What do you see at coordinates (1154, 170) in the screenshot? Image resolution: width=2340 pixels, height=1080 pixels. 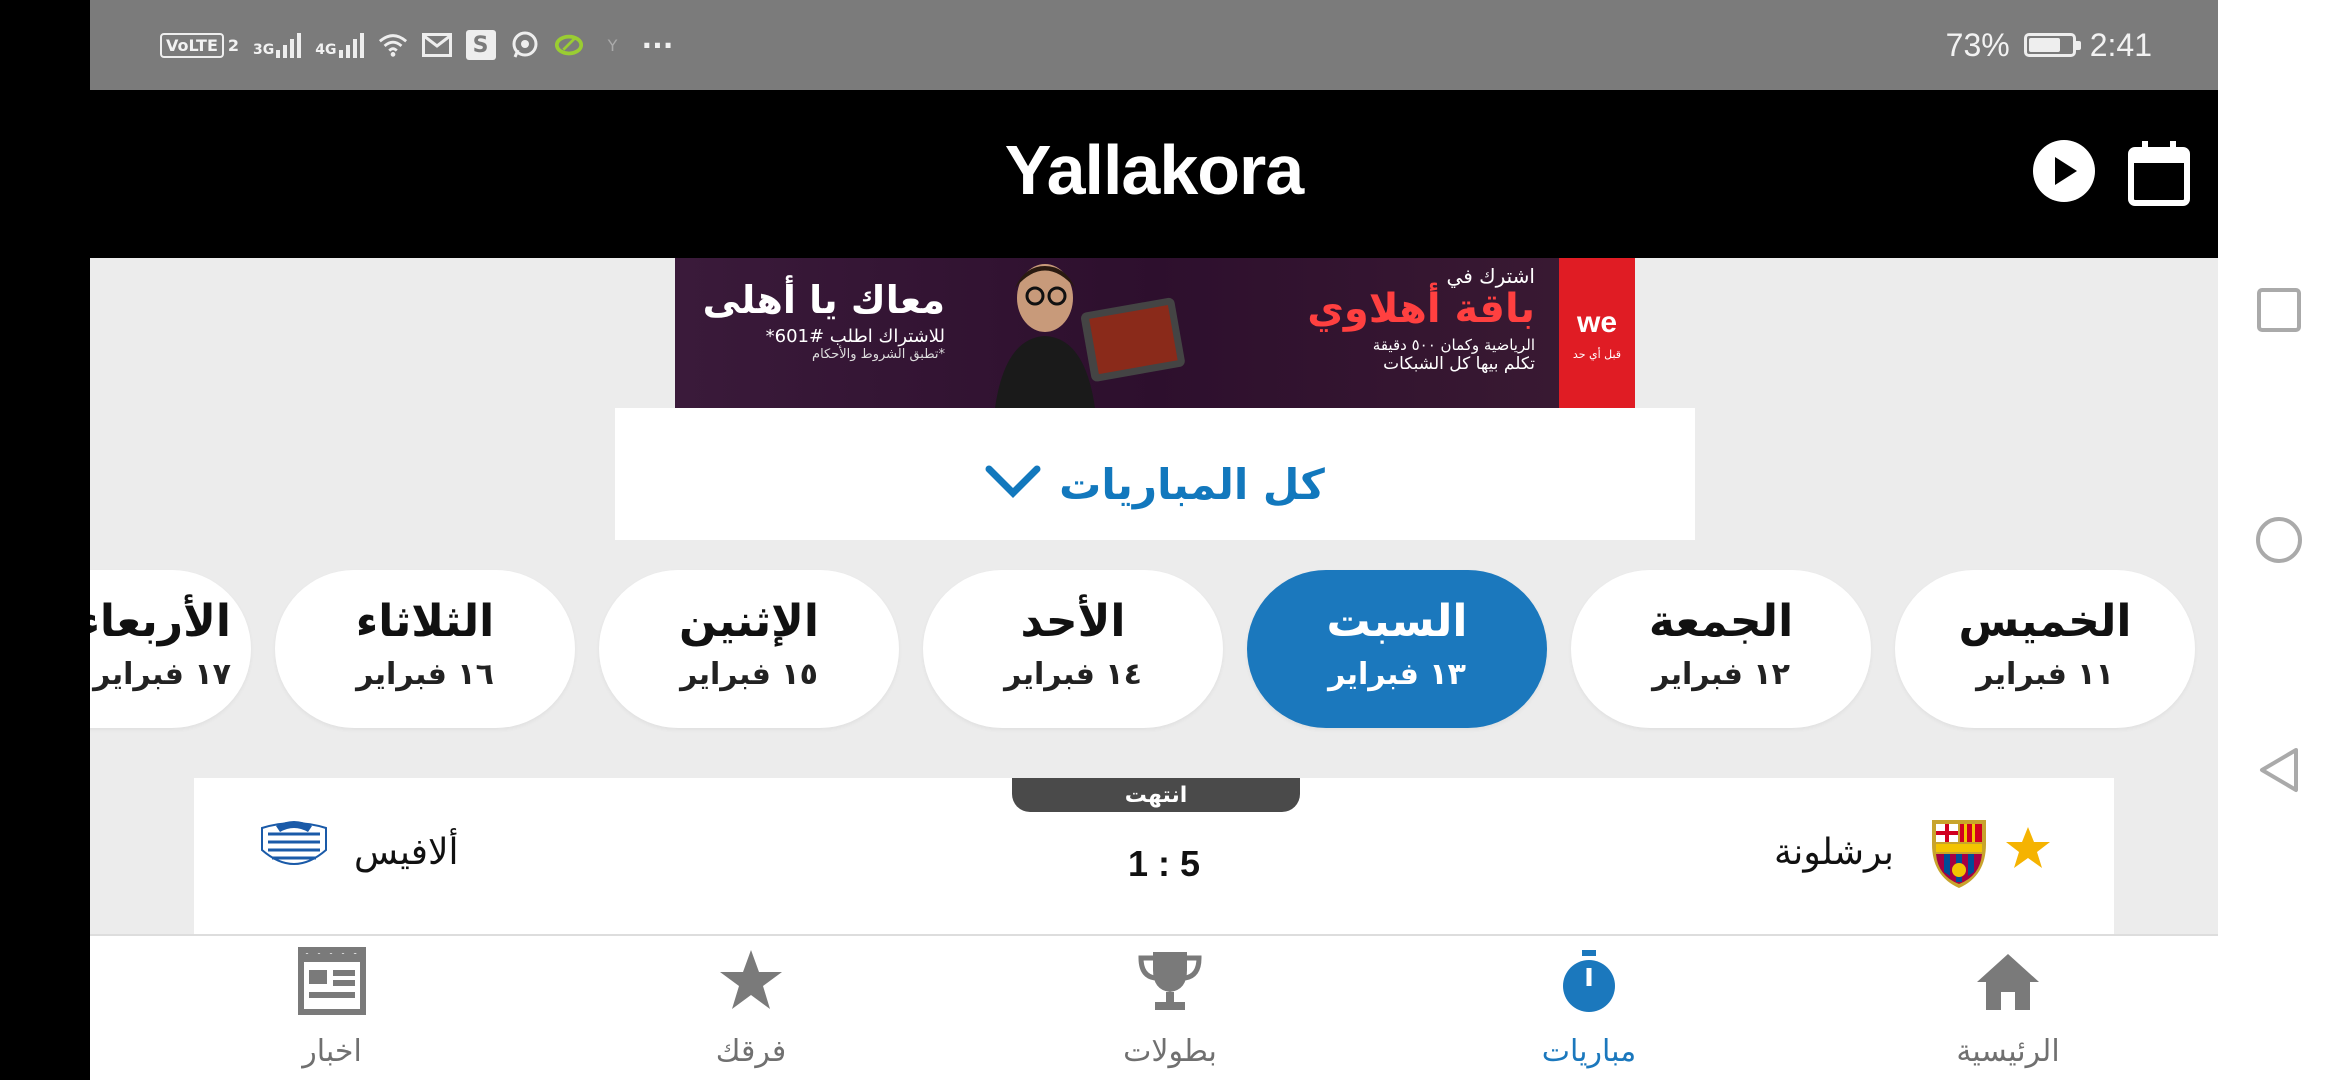 I see `yallakora-logo: Yallakora` at bounding box center [1154, 170].